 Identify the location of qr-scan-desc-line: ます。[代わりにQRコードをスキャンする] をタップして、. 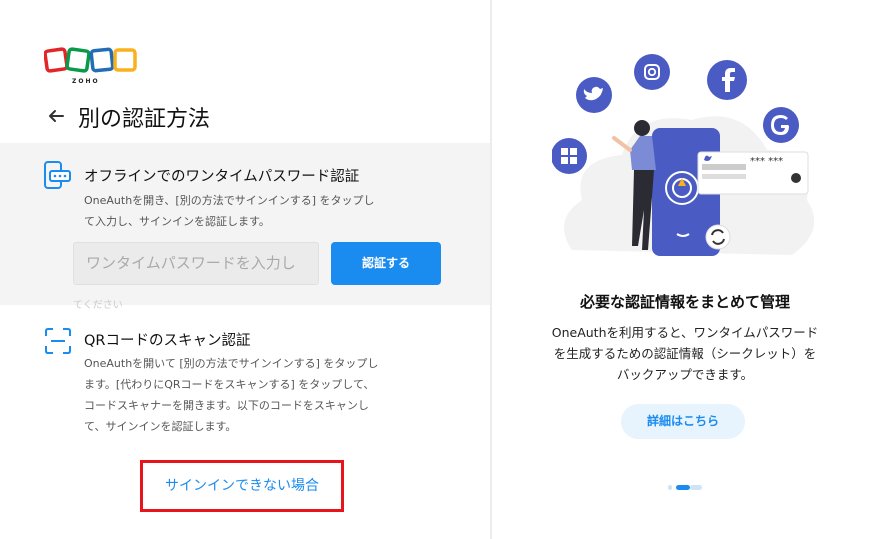
(229, 384).